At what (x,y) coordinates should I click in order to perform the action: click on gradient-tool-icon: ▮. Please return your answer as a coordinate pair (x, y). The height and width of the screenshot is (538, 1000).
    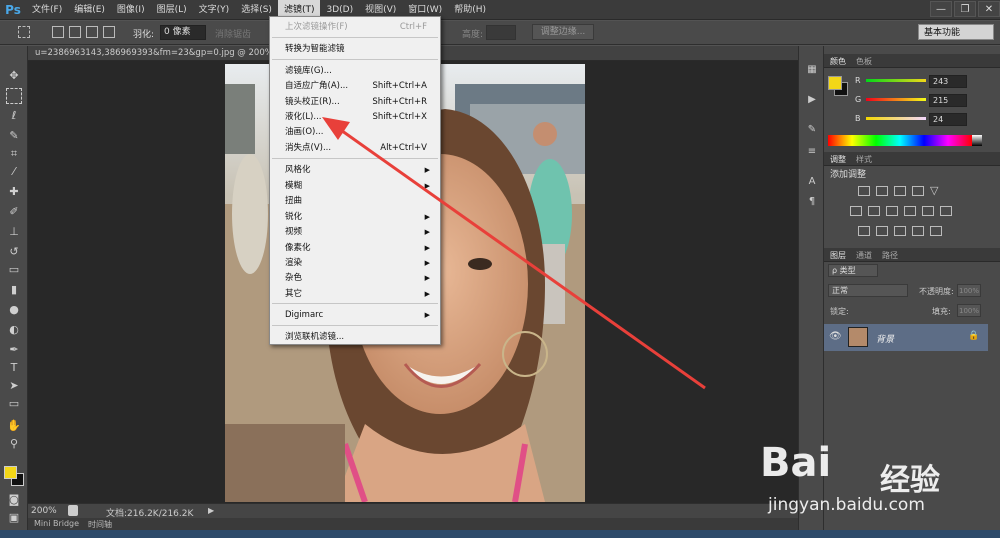
    Looking at the image, I should click on (14, 290).